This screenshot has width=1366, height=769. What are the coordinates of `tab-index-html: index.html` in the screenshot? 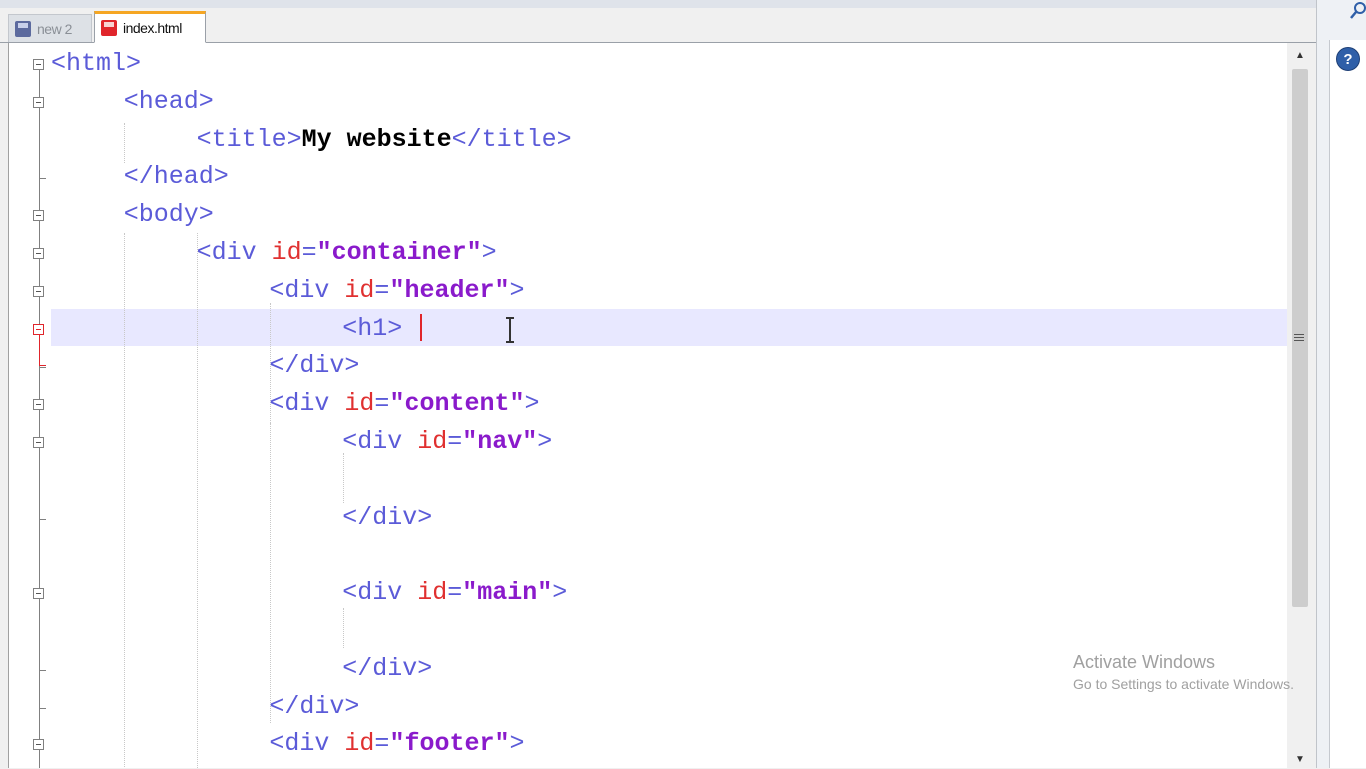 It's located at (150, 27).